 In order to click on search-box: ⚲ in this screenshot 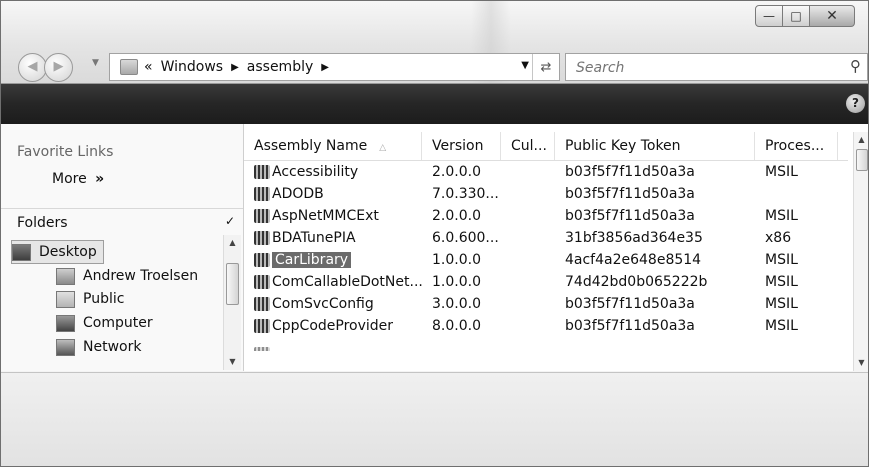, I will do `click(716, 67)`.